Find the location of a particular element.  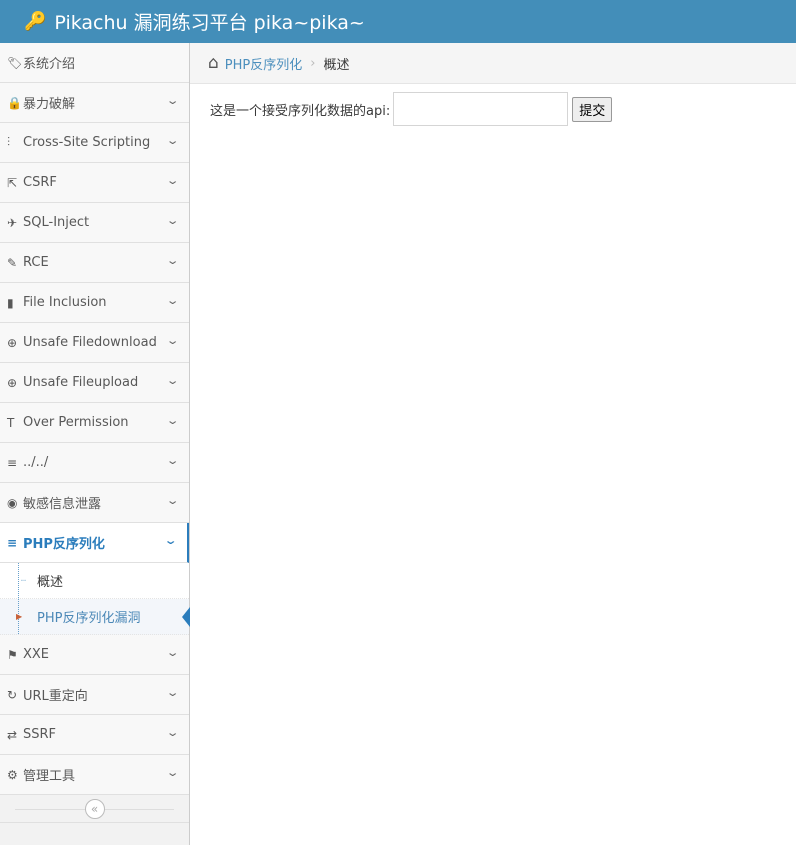

submenu-item: ┈ 概述 is located at coordinates (94, 581).